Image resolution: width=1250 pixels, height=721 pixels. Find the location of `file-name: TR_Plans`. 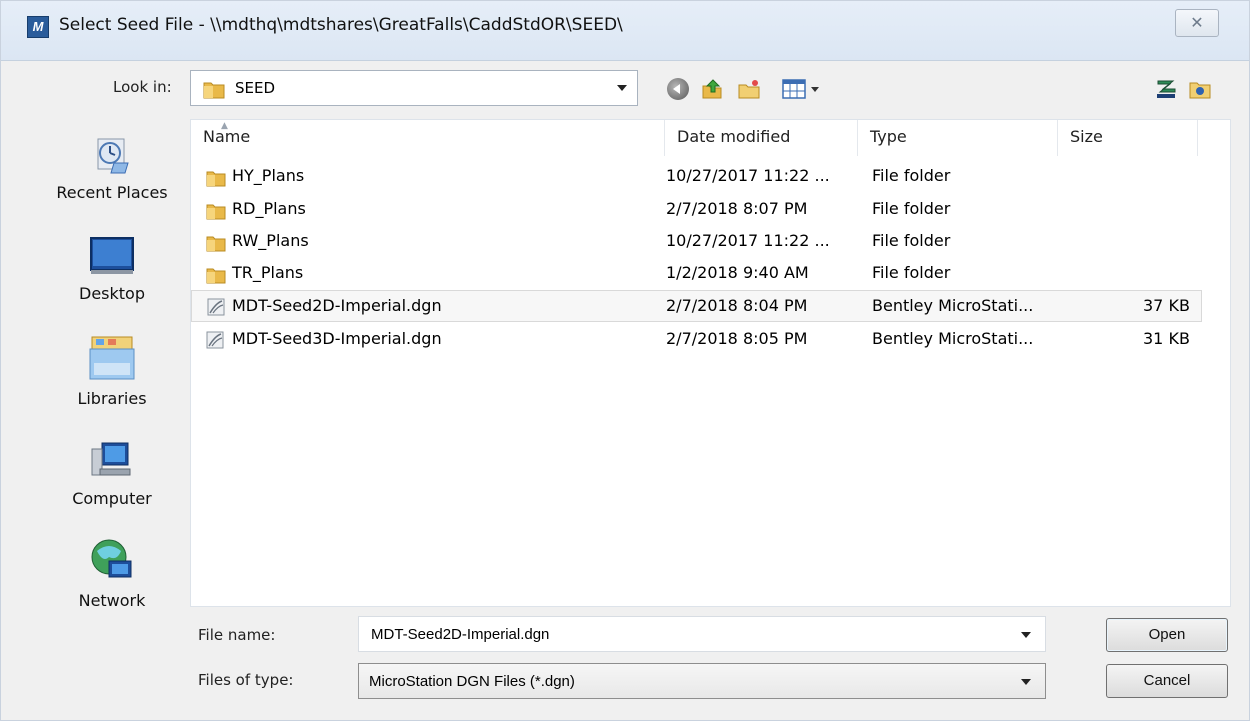

file-name: TR_Plans is located at coordinates (268, 272).